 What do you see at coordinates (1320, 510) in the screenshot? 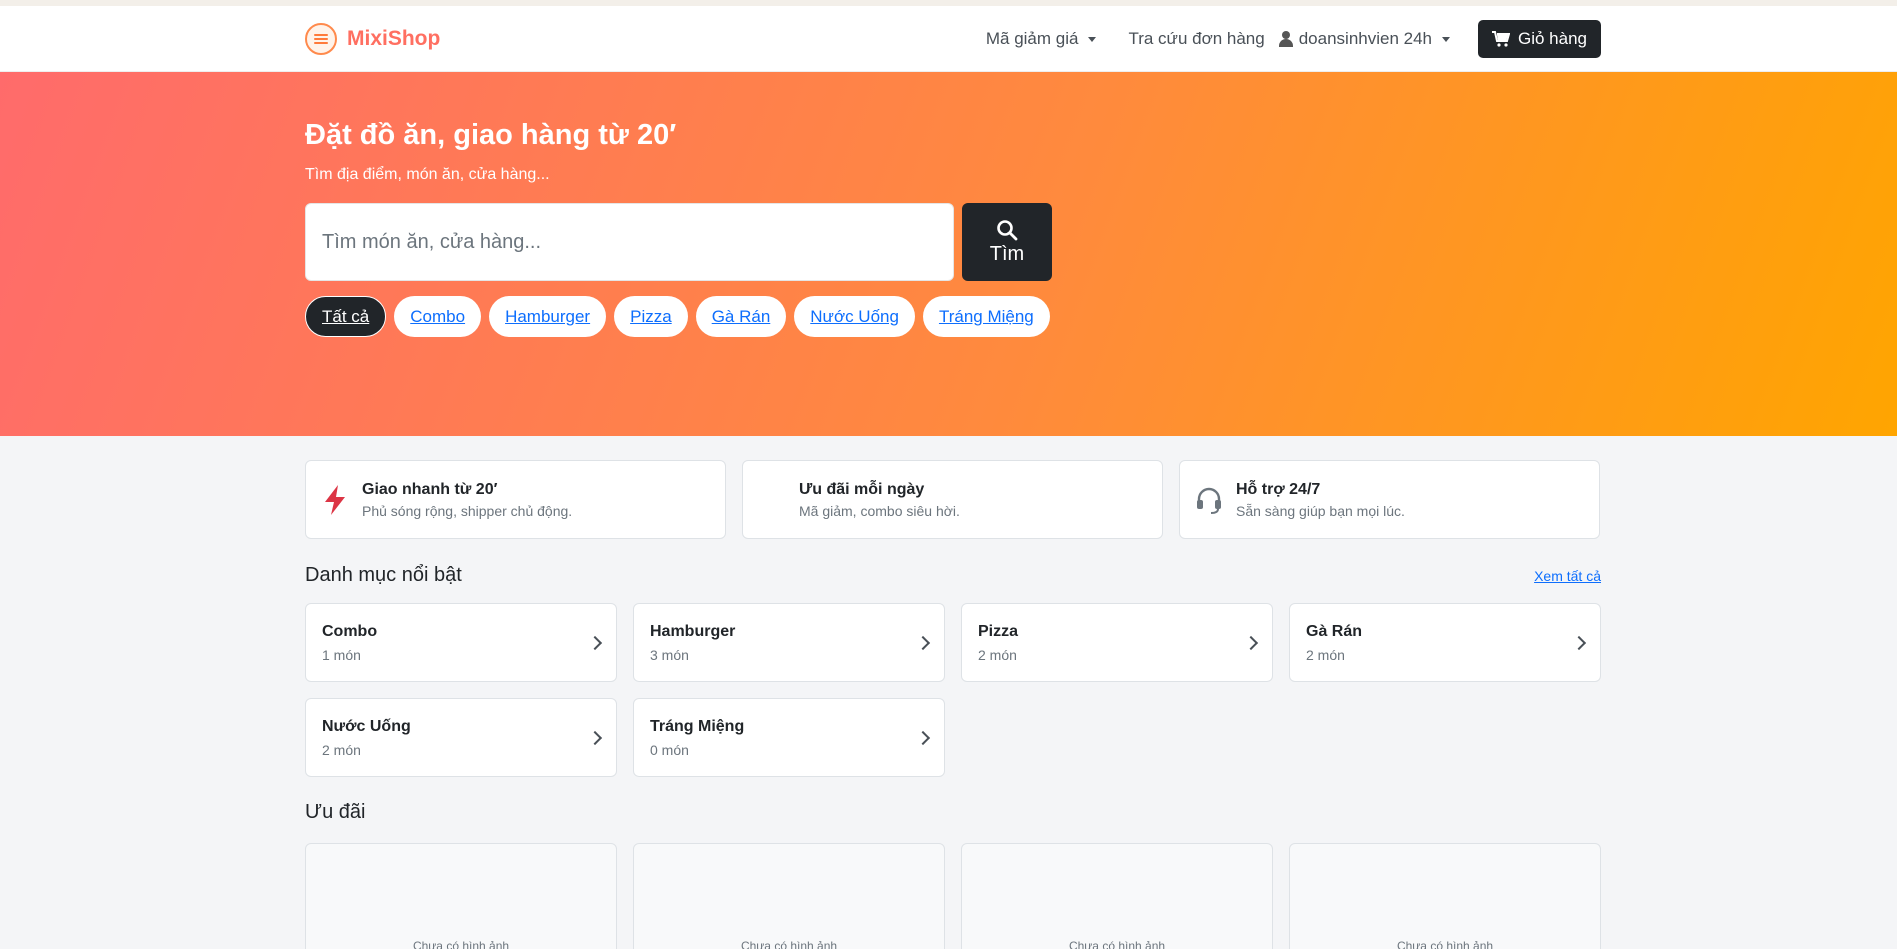
I see `feature-desc: Sẵn sàng giúp bạn mọi lúc.` at bounding box center [1320, 510].